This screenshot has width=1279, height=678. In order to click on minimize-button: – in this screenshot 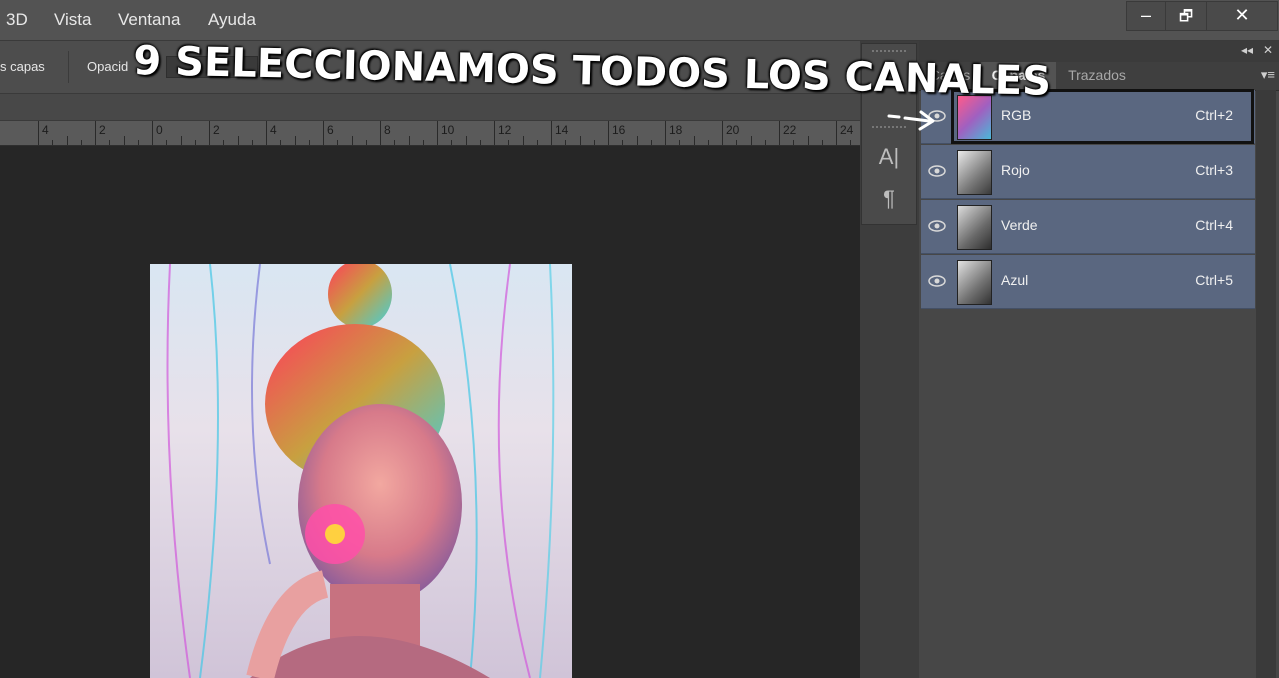, I will do `click(1146, 16)`.